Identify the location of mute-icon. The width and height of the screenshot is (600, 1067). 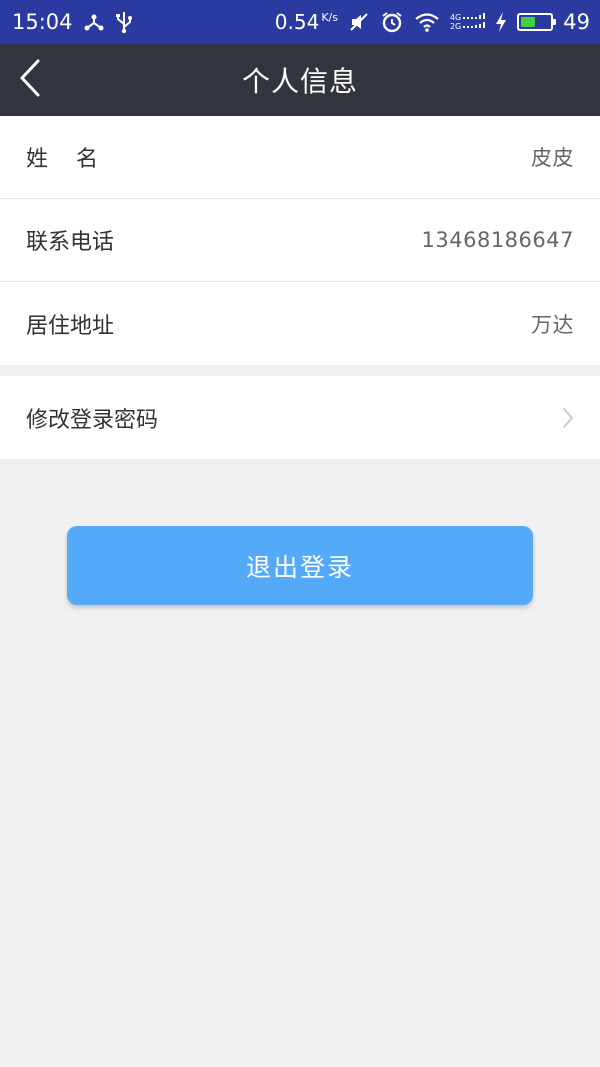
(359, 22).